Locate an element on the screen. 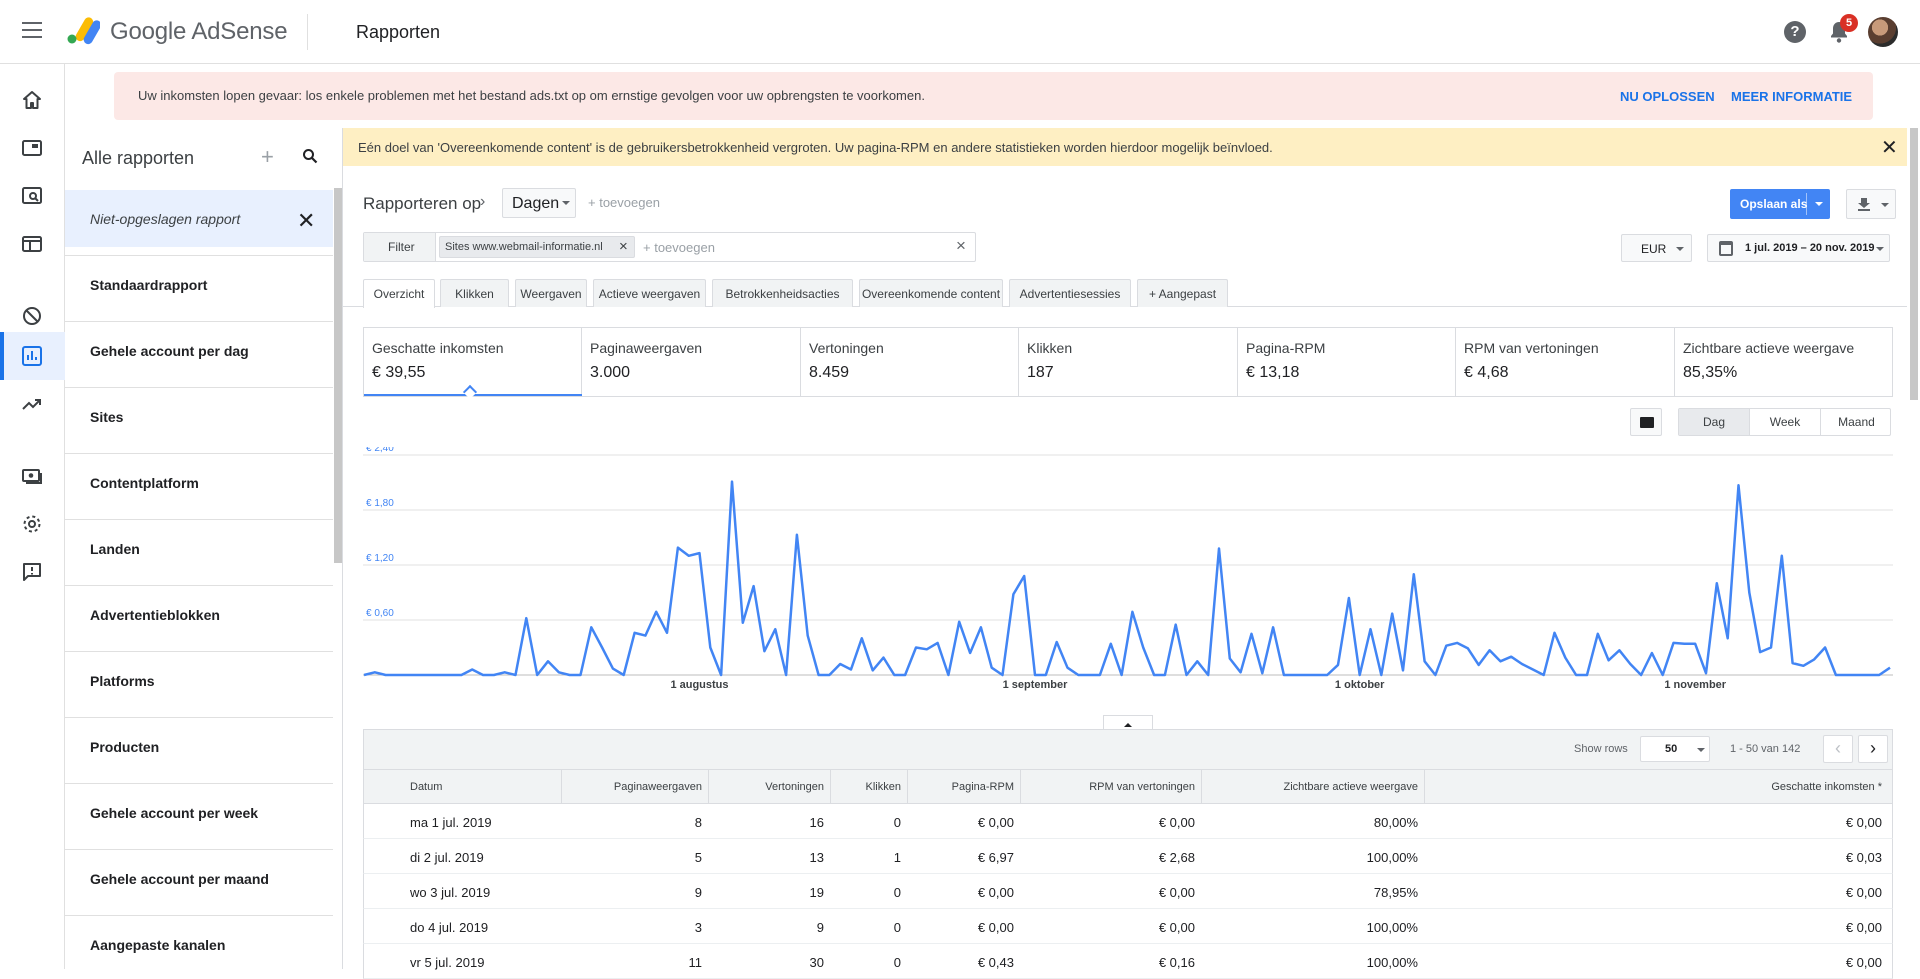 Image resolution: width=1920 pixels, height=979 pixels. granularity-week-button: Week is located at coordinates (1785, 422).